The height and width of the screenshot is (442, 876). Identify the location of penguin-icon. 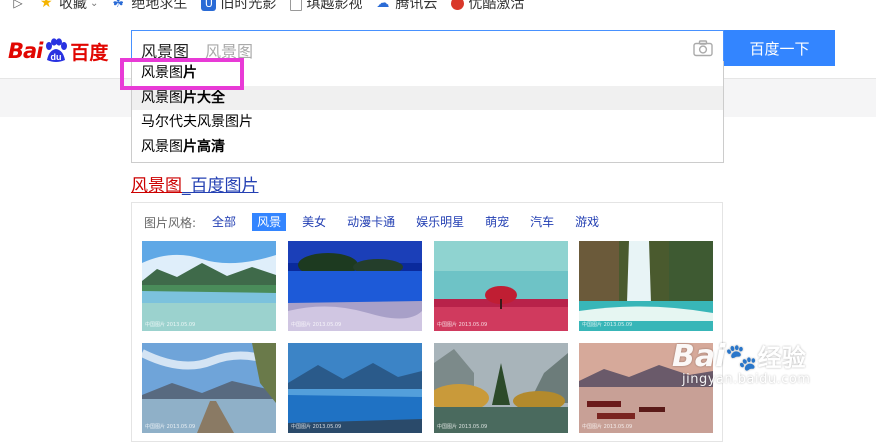
(458, 5).